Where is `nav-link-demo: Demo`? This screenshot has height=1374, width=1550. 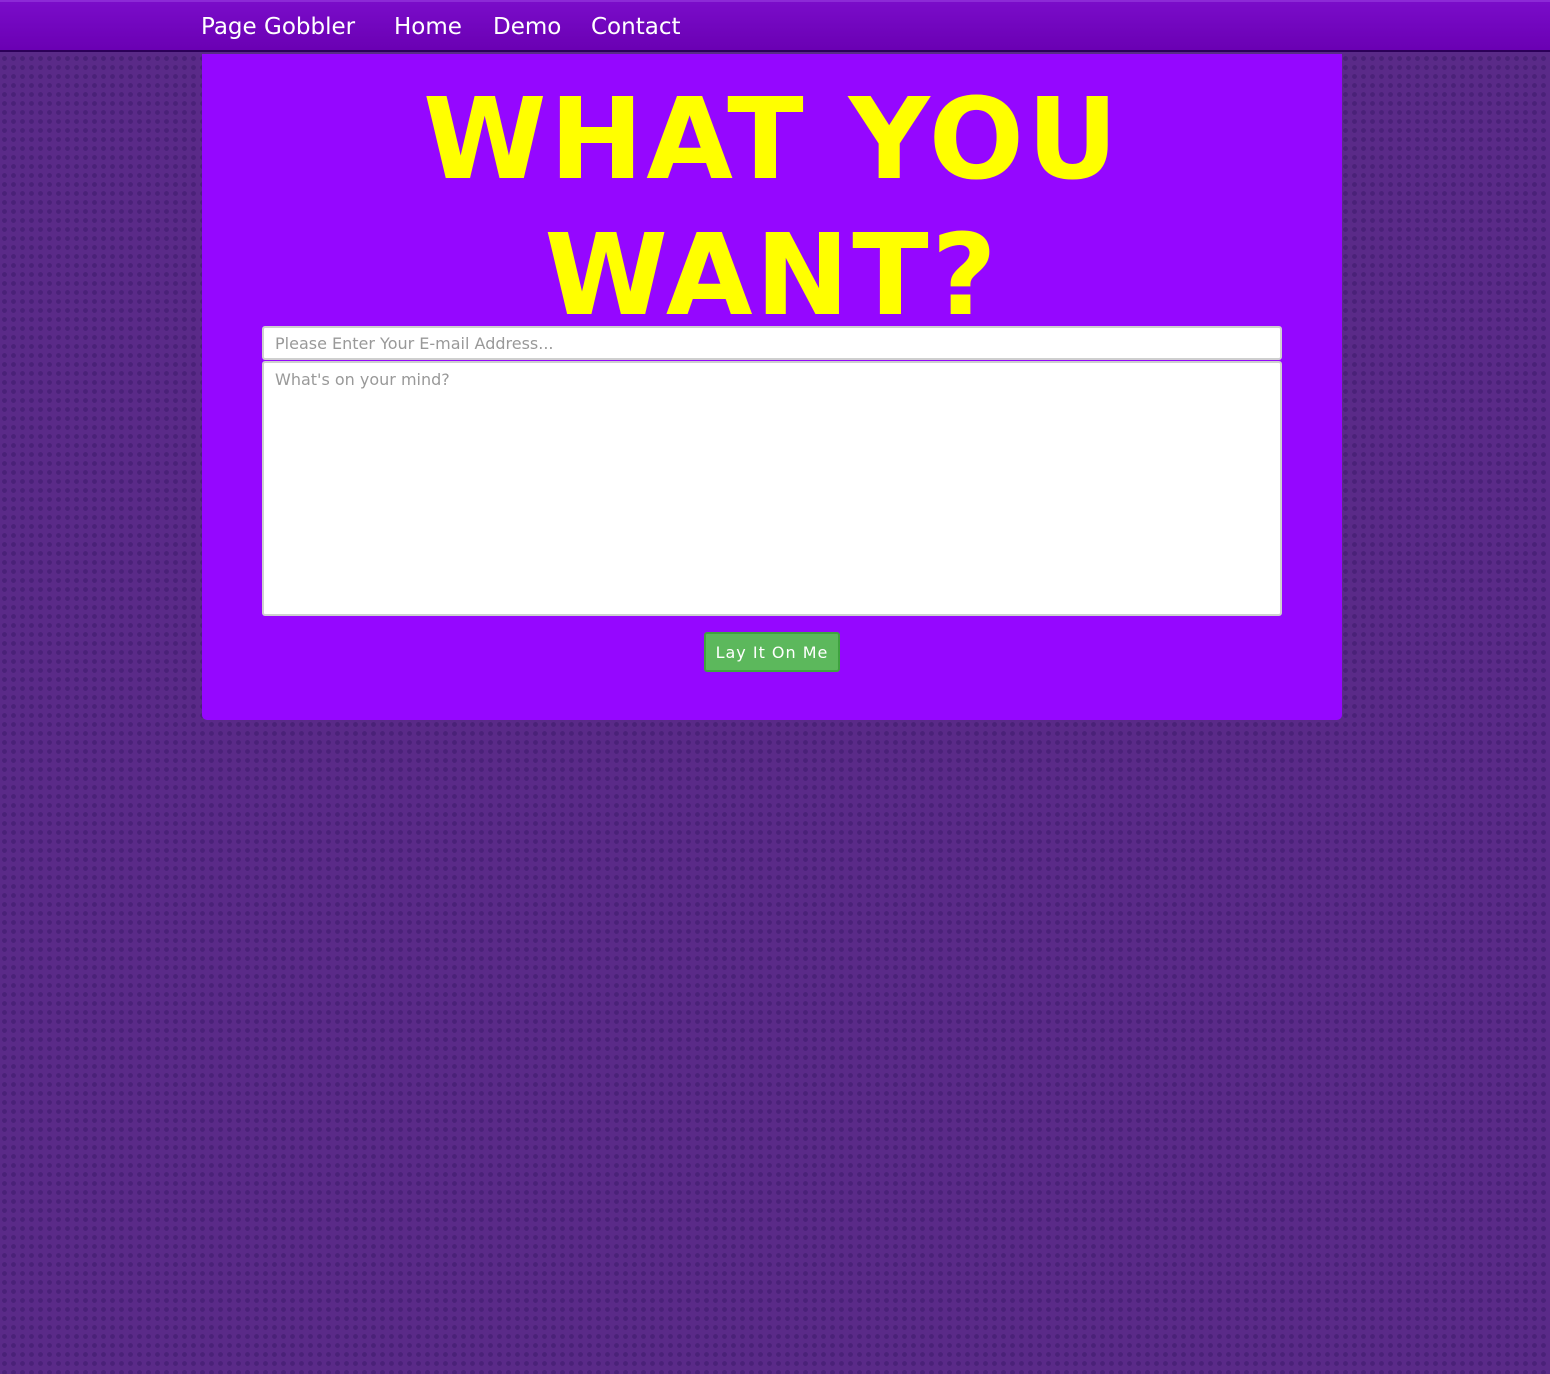
nav-link-demo: Demo is located at coordinates (527, 27).